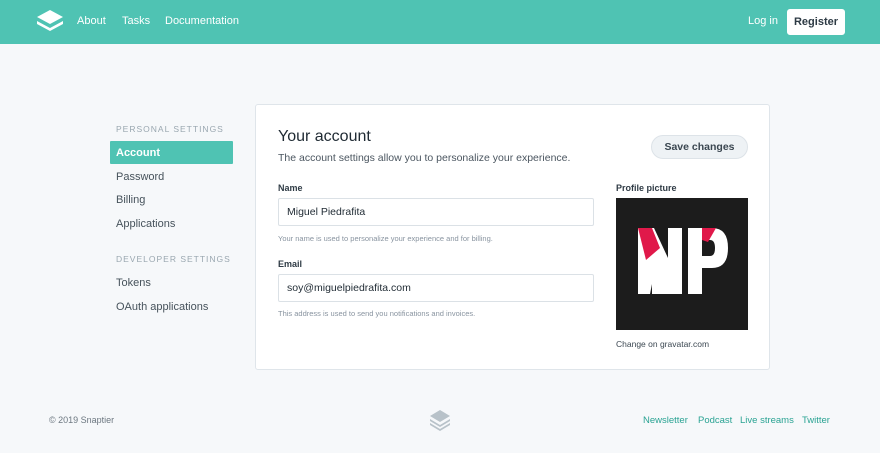  I want to click on footer-link-live-streams: Live streams, so click(767, 420).